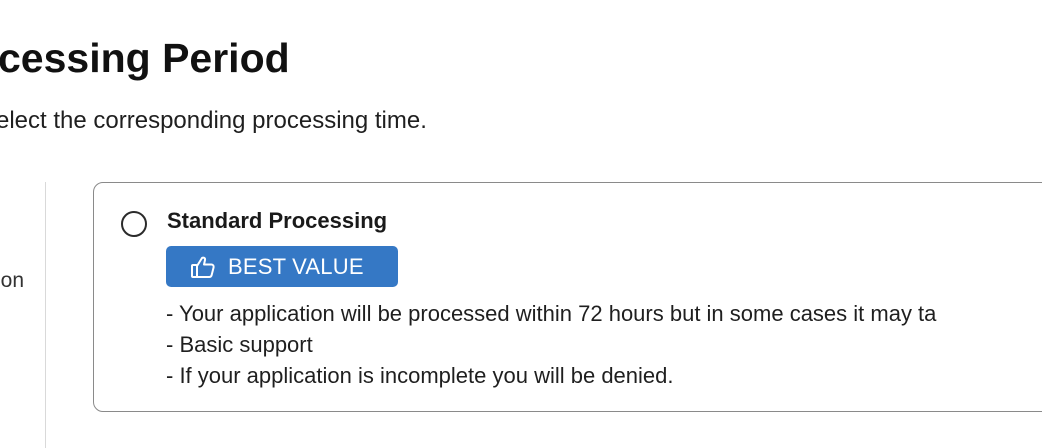  Describe the element at coordinates (239, 344) in the screenshot. I see `feature-item: - Basic support` at that location.